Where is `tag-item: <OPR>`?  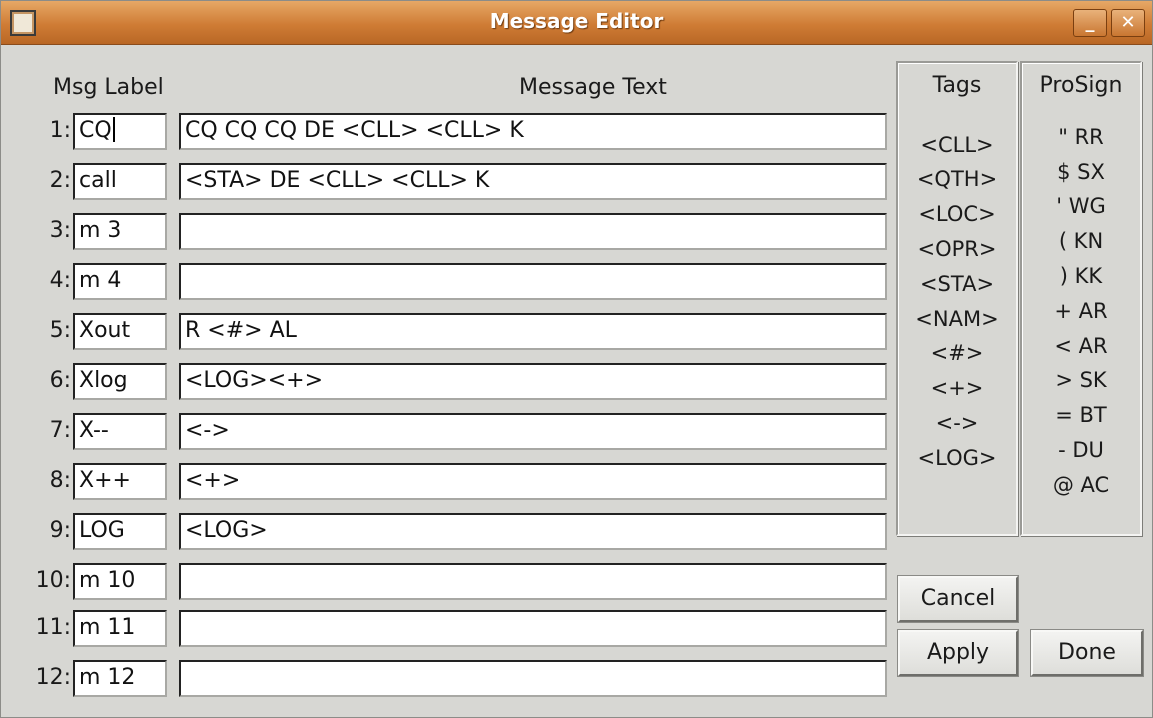 tag-item: <OPR> is located at coordinates (957, 249).